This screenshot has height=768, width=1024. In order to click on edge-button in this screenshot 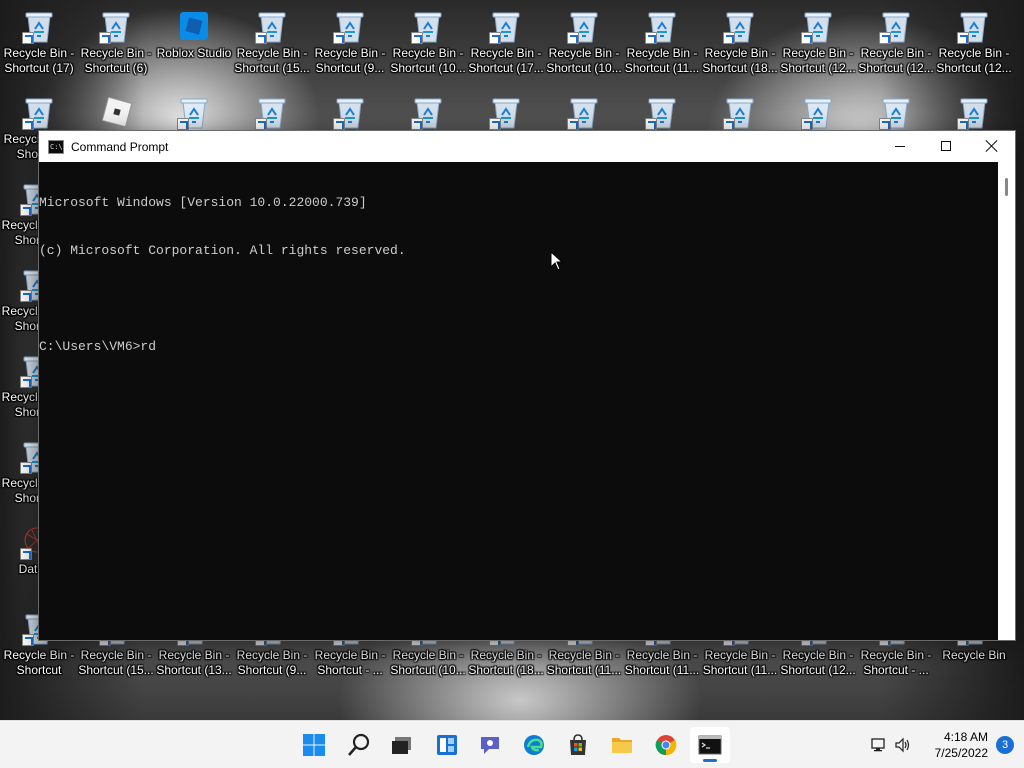, I will do `click(534, 745)`.